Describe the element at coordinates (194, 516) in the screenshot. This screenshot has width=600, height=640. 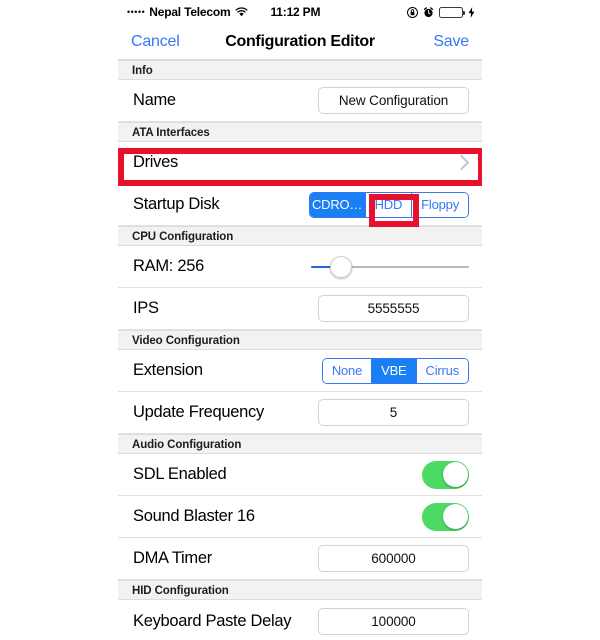
I see `row-label-sound-blaster-16: Sound Blaster 16` at that location.